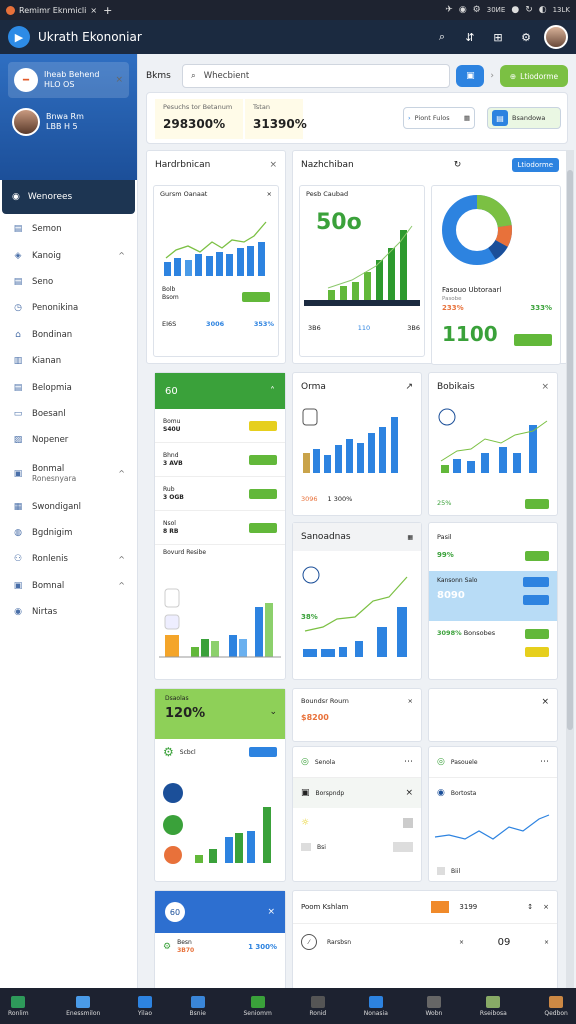  I want to click on sidebar-item: ▥ Kianan, so click(68, 361).